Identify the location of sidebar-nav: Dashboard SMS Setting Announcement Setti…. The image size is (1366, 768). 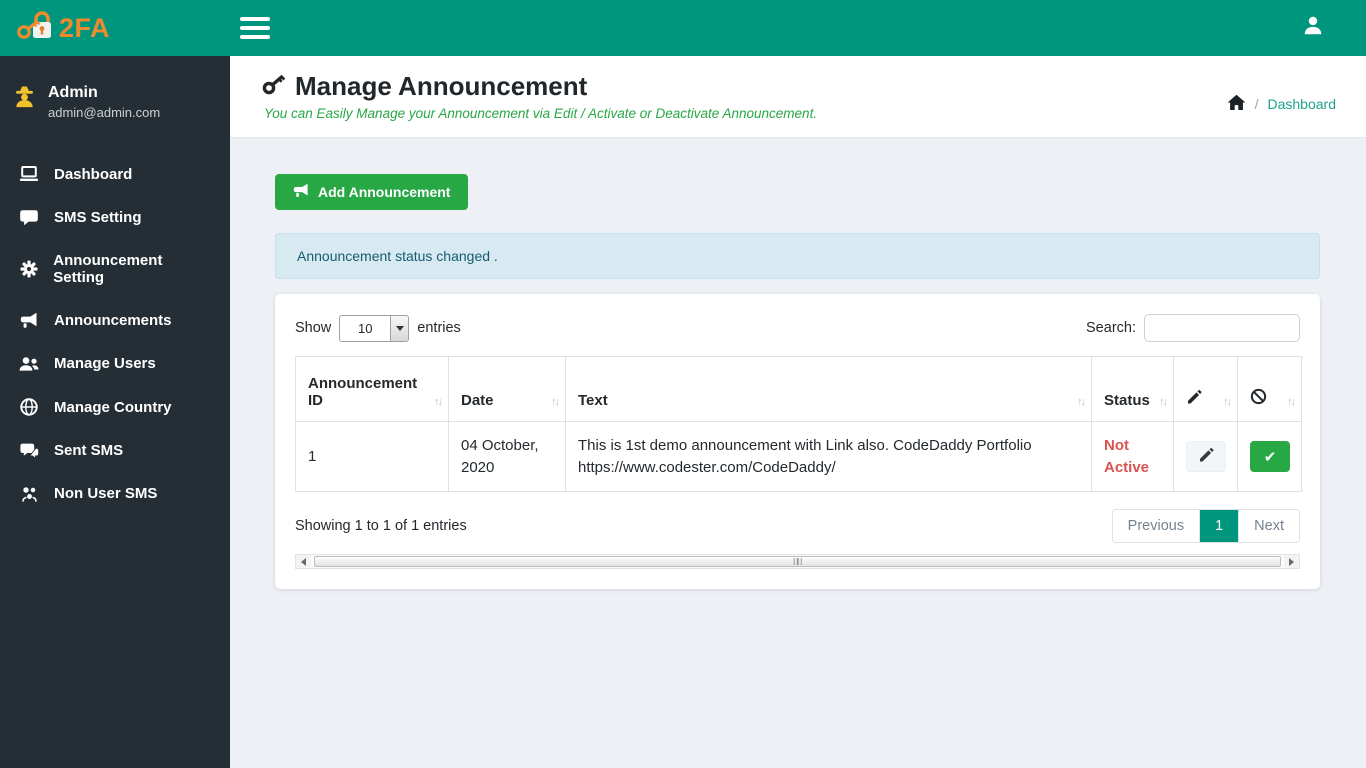
(115, 333).